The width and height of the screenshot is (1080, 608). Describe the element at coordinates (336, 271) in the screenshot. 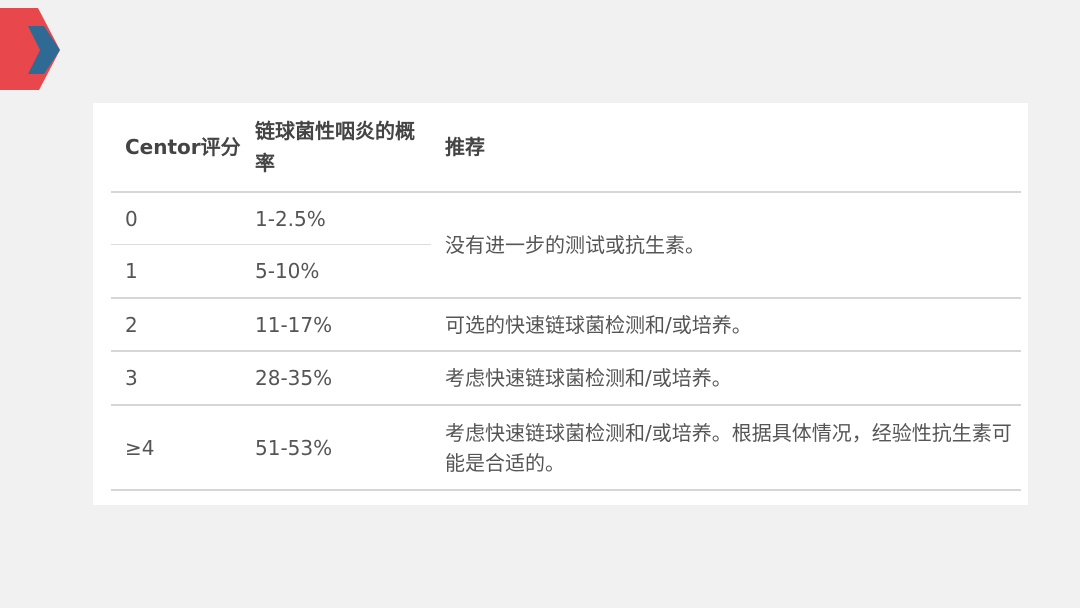

I see `probability-cell: 5-10%` at that location.